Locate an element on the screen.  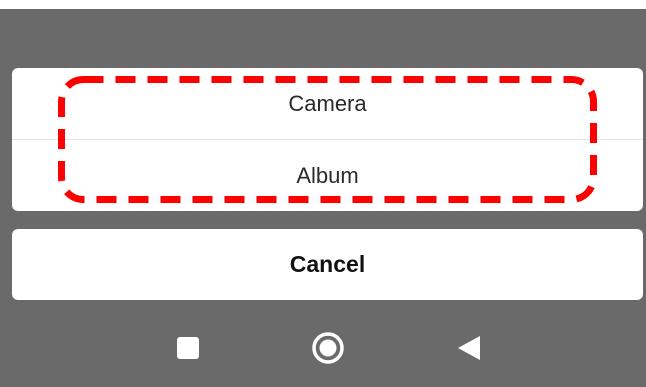
home-icon is located at coordinates (328, 348).